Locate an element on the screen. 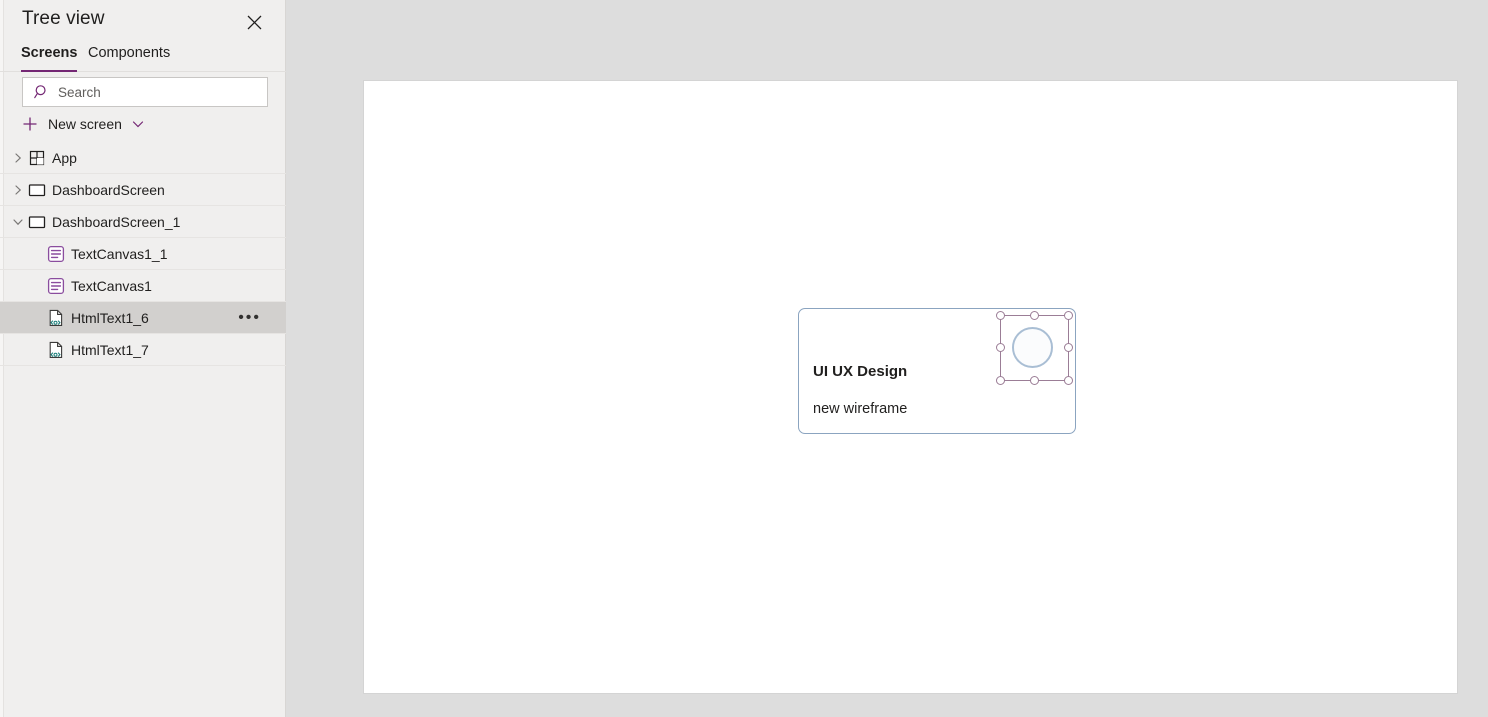  resize-handle-w is located at coordinates (1000, 347).